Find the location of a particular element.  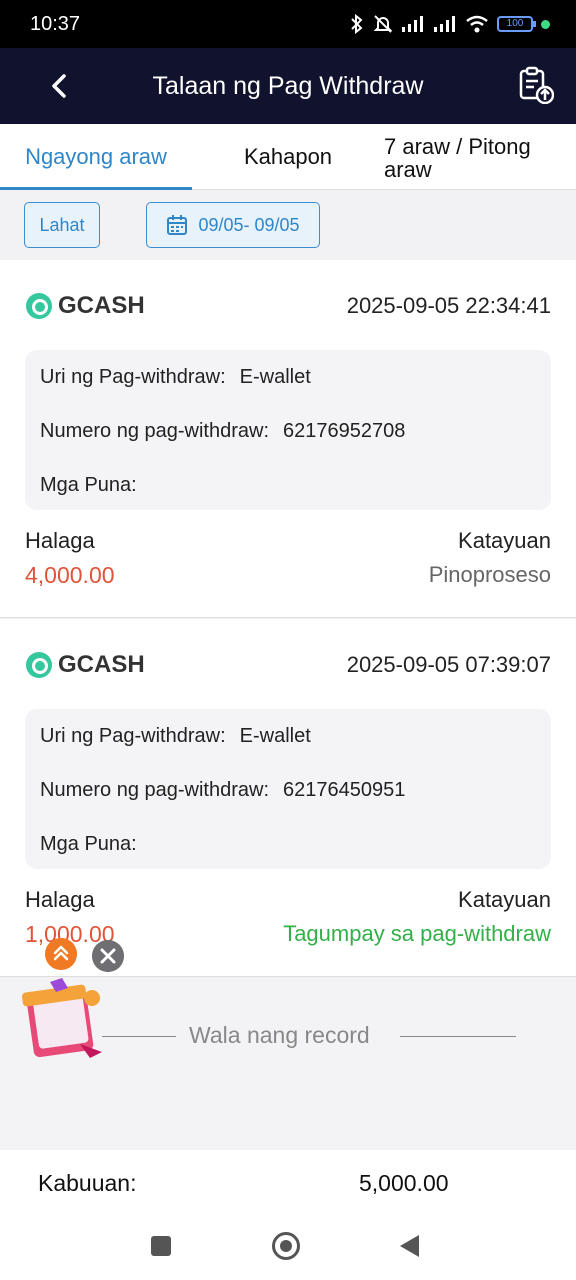

mute-icon is located at coordinates (383, 24).